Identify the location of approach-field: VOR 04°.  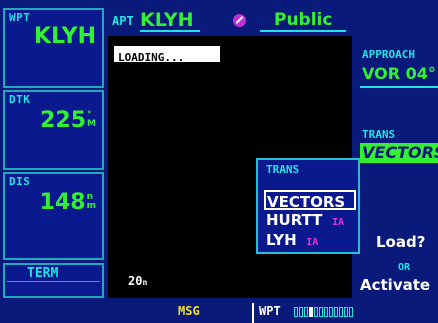
(399, 76).